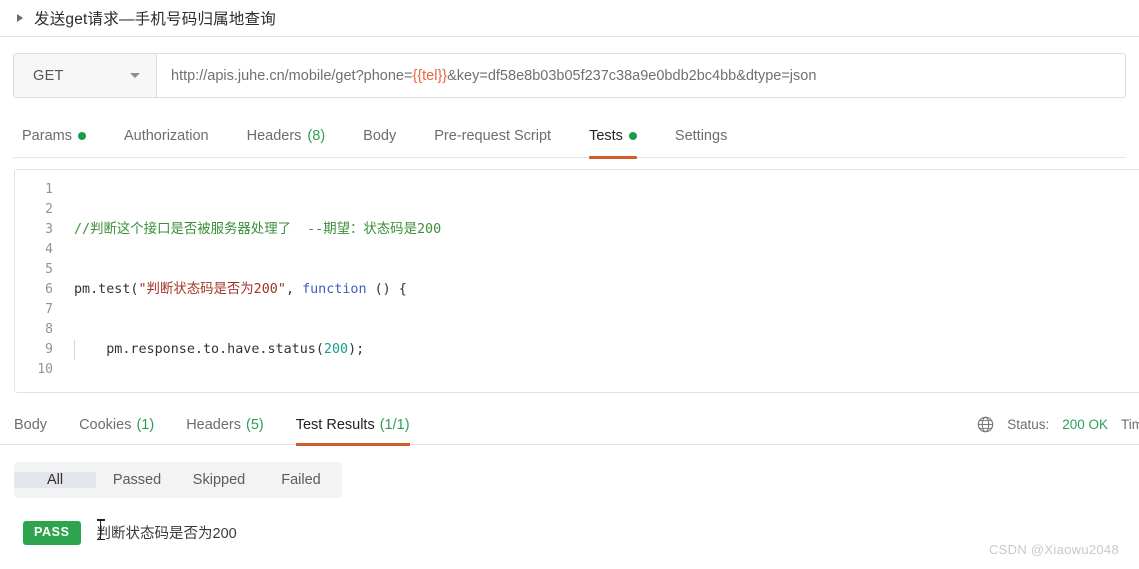 The width and height of the screenshot is (1139, 569). Describe the element at coordinates (1053, 549) in the screenshot. I see `watermark: CSDN @Xiaowu2048` at that location.